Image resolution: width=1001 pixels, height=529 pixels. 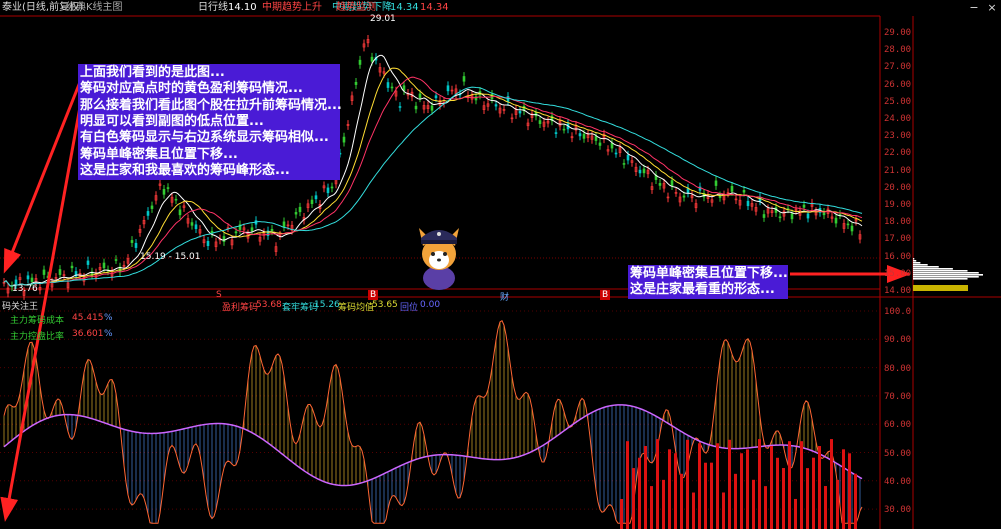 I want to click on price-tick: 25.00, so click(x=898, y=101).